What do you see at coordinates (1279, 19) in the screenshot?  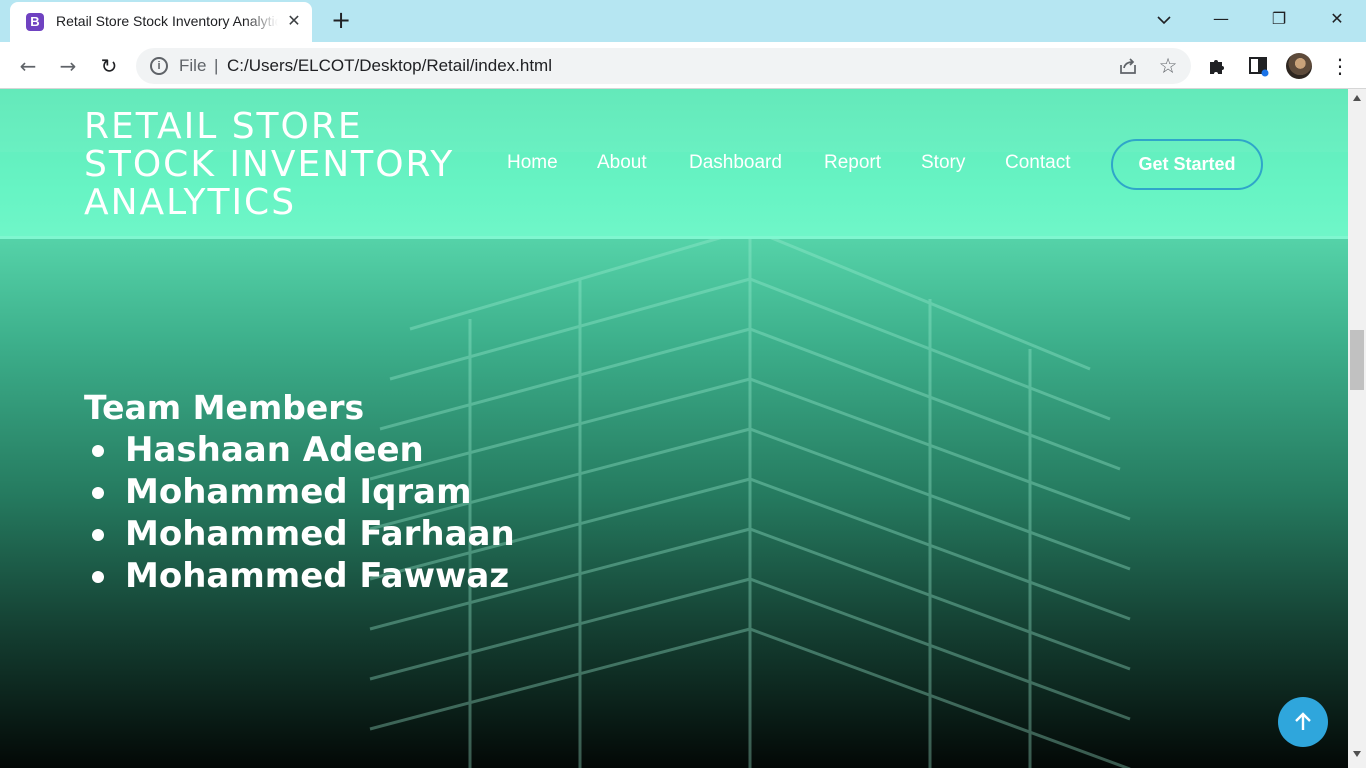 I see `window-restore-button: ❐` at bounding box center [1279, 19].